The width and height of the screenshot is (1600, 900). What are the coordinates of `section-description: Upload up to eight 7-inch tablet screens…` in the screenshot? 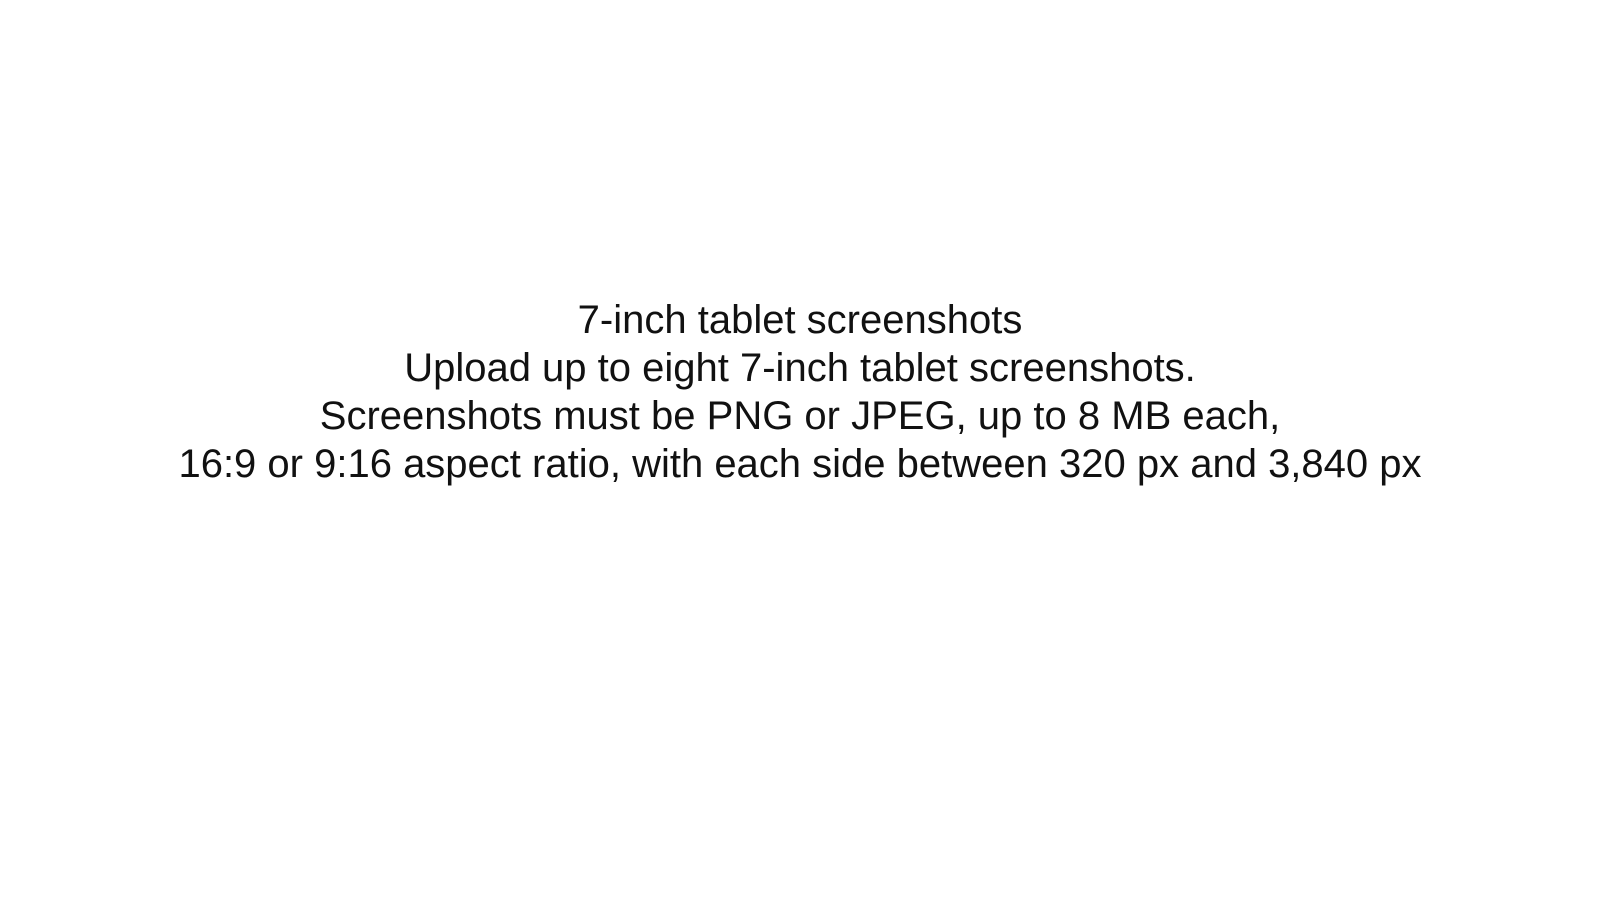 It's located at (800, 368).